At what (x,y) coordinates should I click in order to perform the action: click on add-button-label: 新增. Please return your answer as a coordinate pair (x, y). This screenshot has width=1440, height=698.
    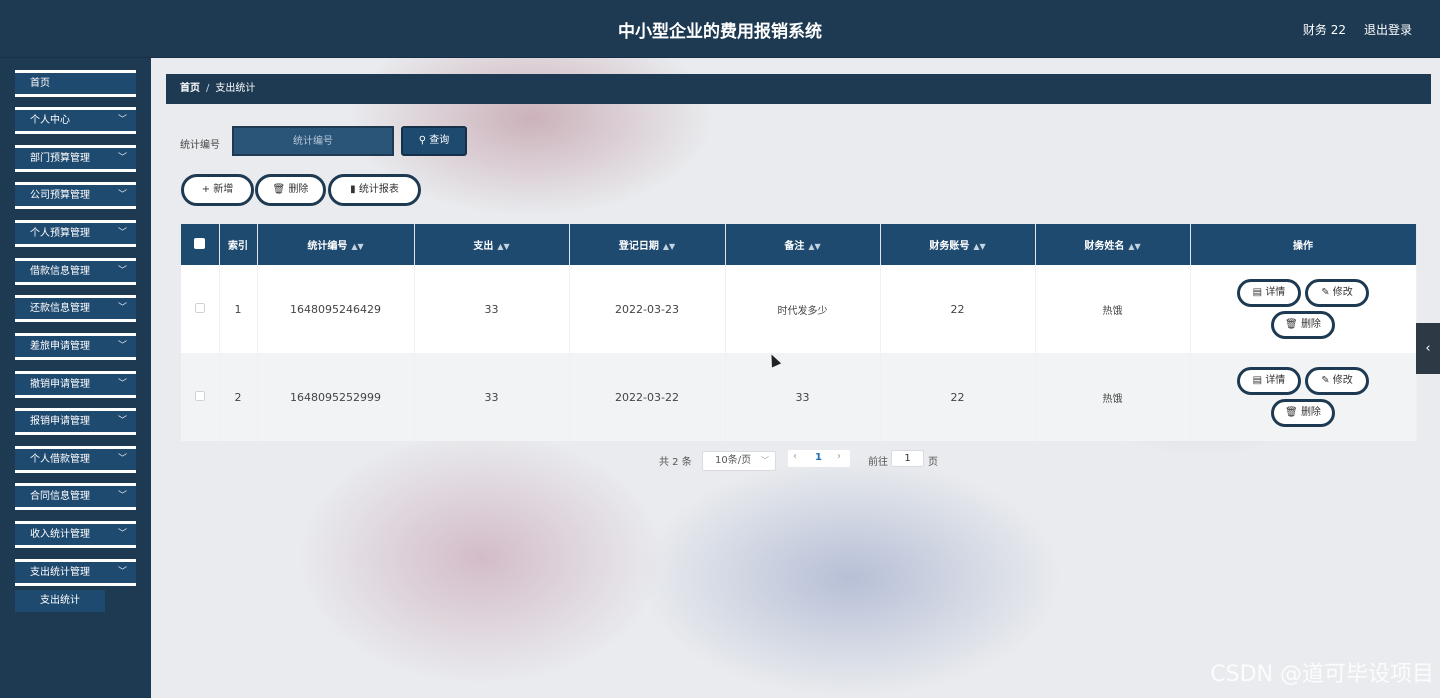
    Looking at the image, I should click on (223, 189).